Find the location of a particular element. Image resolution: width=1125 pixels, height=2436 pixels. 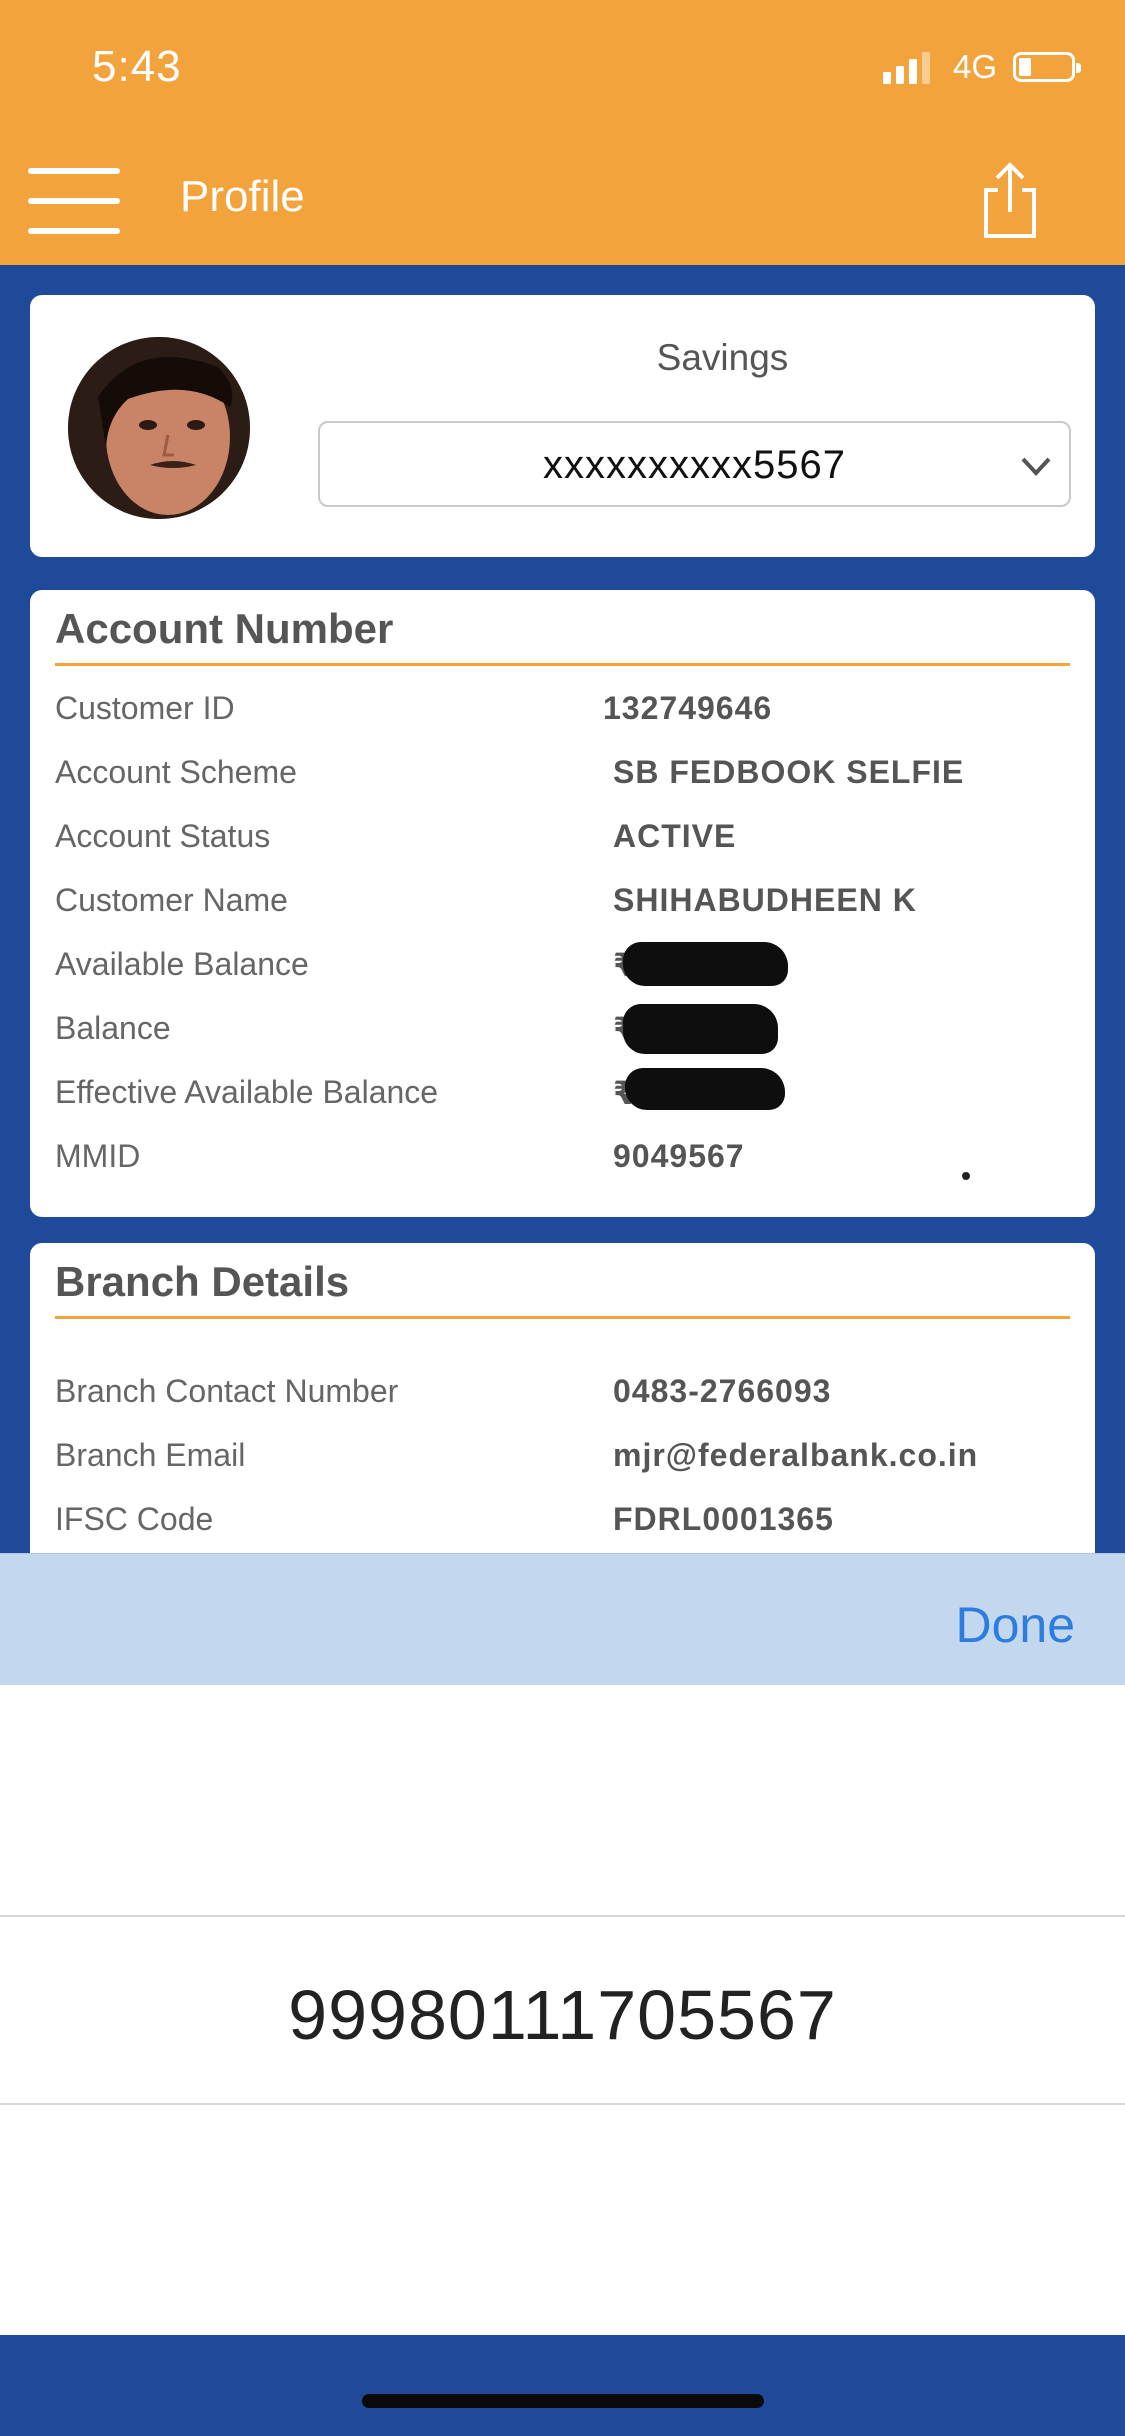

share-icon is located at coordinates (1010, 200).